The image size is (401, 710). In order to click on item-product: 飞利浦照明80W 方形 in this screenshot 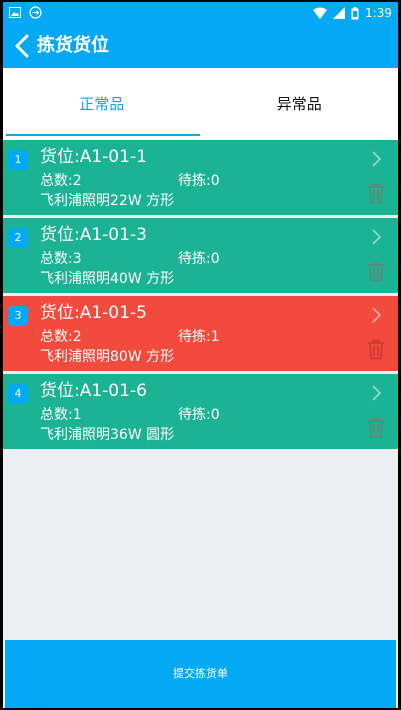, I will do `click(107, 357)`.